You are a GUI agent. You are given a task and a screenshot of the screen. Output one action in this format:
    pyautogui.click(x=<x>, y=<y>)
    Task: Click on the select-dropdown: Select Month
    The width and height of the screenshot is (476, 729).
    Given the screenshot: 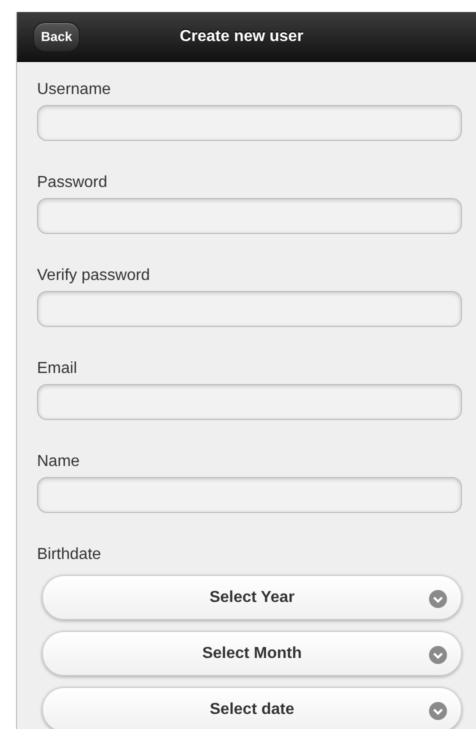 What is the action you would take?
    pyautogui.click(x=252, y=653)
    